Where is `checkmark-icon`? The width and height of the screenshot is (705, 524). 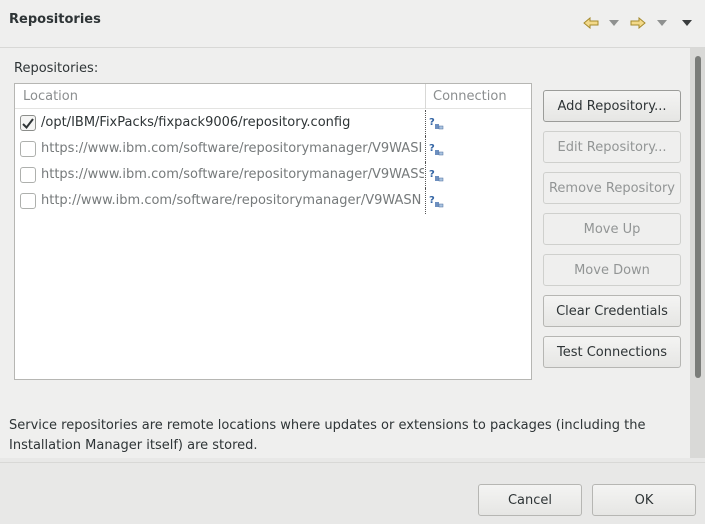 checkmark-icon is located at coordinates (28, 123).